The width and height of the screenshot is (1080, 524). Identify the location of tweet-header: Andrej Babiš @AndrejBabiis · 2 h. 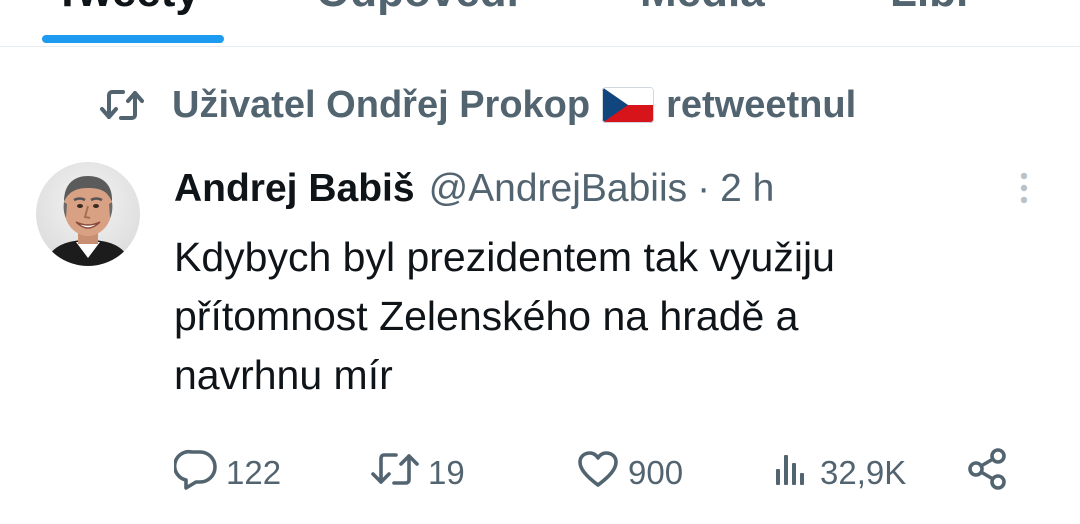
(474, 189).